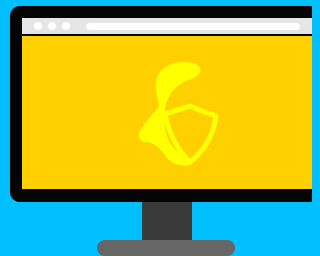 The height and width of the screenshot is (256, 320). What do you see at coordinates (178, 114) in the screenshot?
I see `security-illustration` at bounding box center [178, 114].